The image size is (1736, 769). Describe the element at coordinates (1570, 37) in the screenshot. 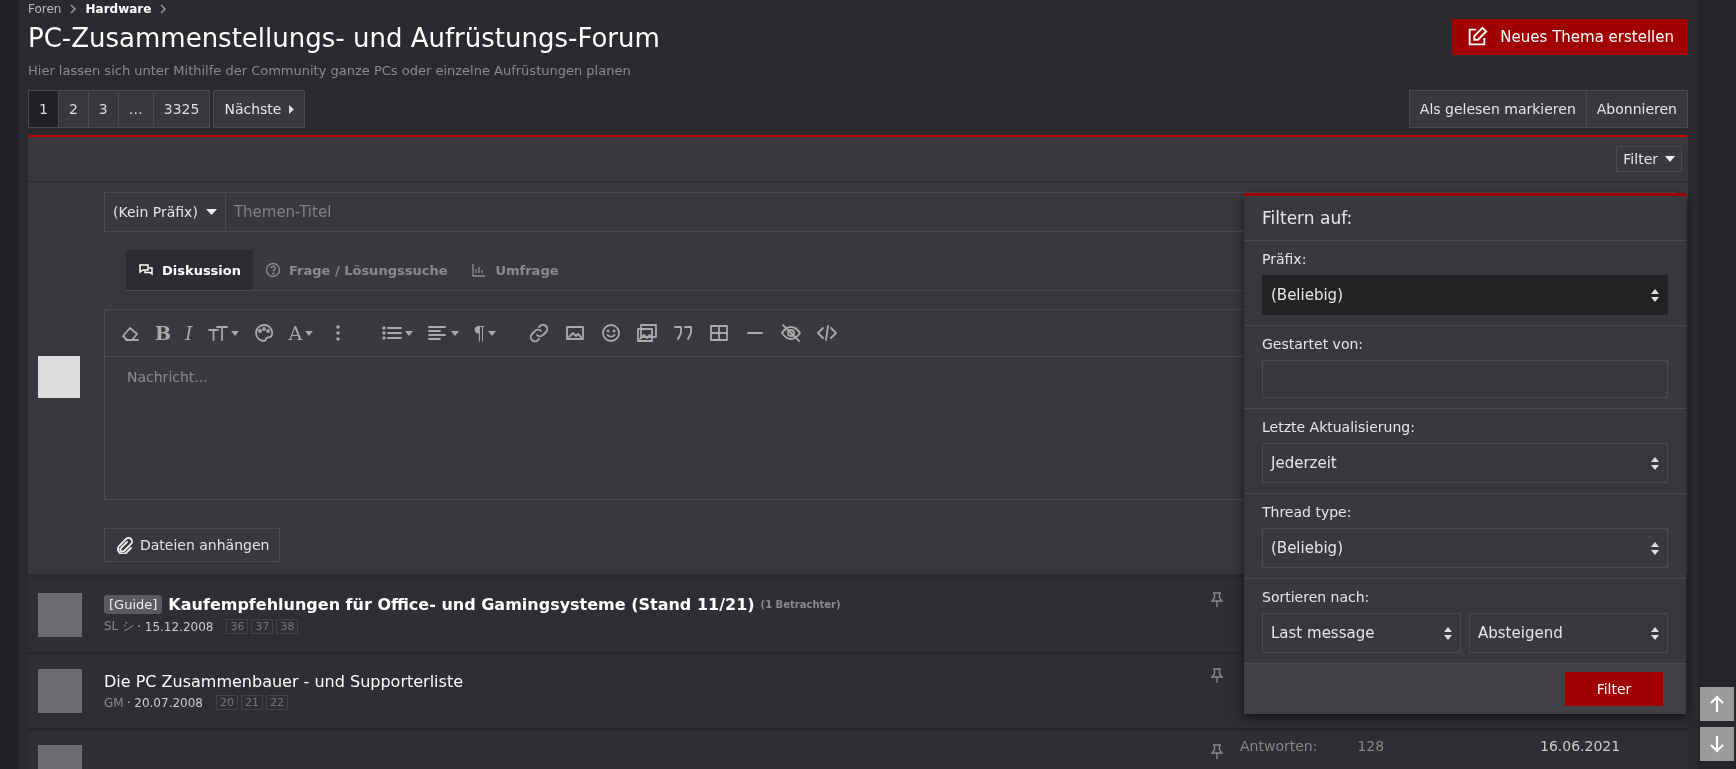

I see `new-thread-button: Neues Thema erstellen` at that location.